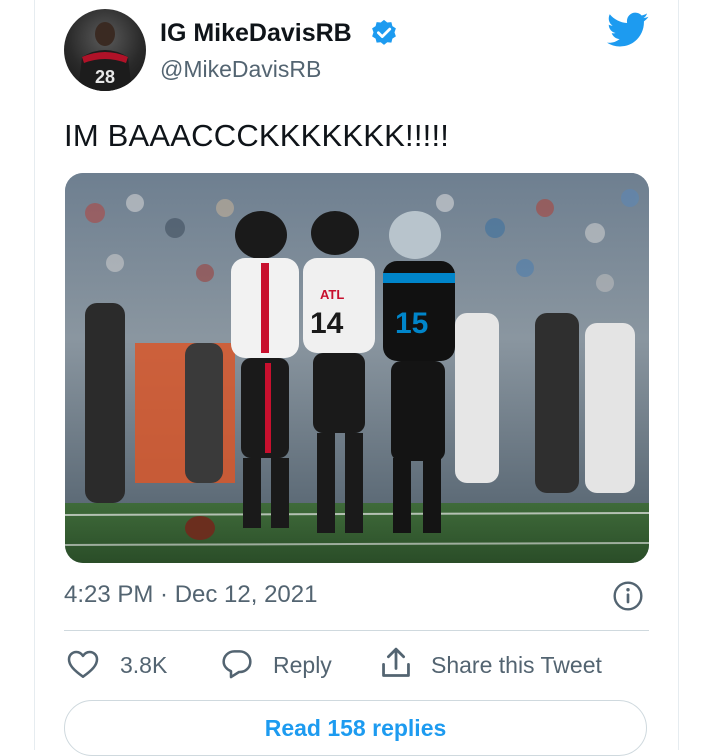  What do you see at coordinates (516, 665) in the screenshot?
I see `share-tweet-button: Share this Tweet` at bounding box center [516, 665].